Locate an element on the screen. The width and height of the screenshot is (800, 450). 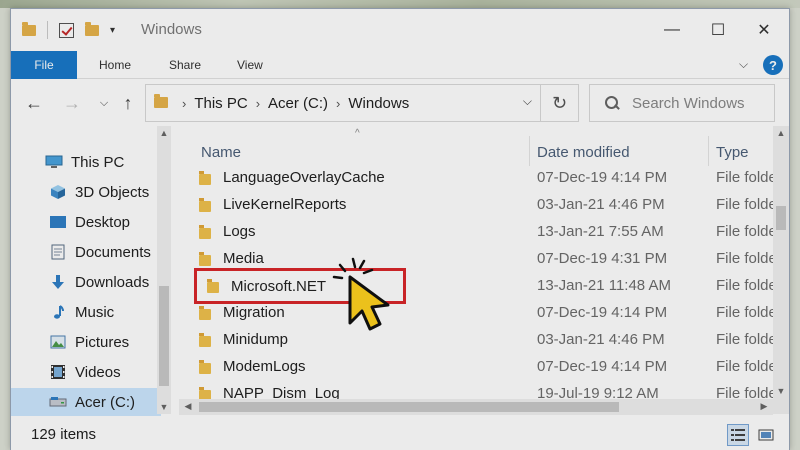
forward-arrow-icon: → is located at coordinates (72, 103).